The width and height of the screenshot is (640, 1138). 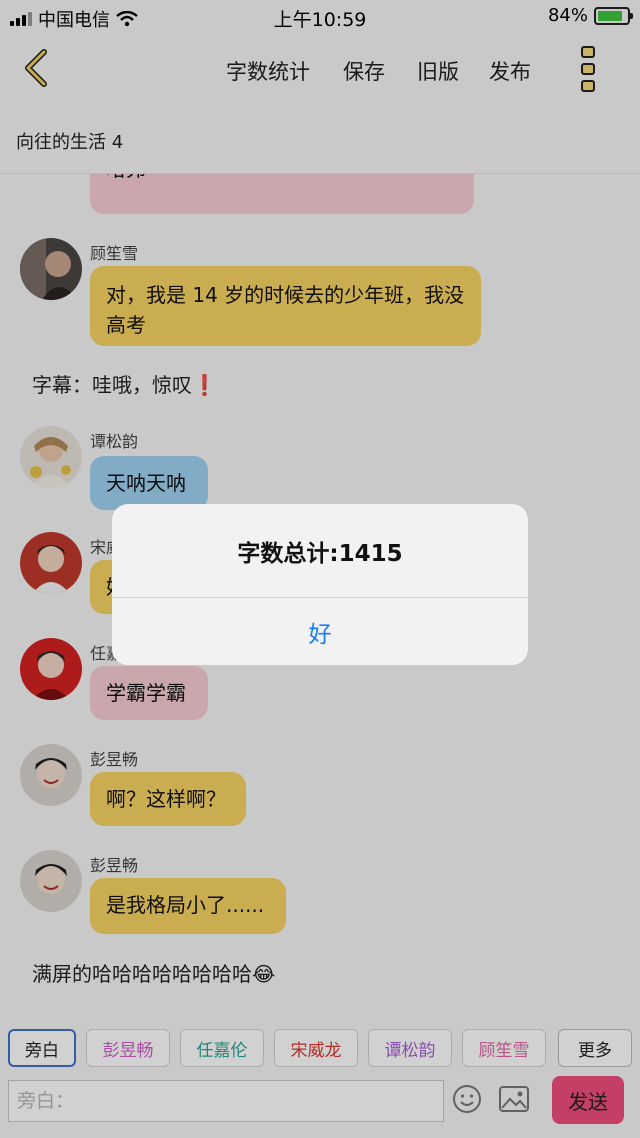 What do you see at coordinates (320, 553) in the screenshot?
I see `dialog-message: 字数总计:1415` at bounding box center [320, 553].